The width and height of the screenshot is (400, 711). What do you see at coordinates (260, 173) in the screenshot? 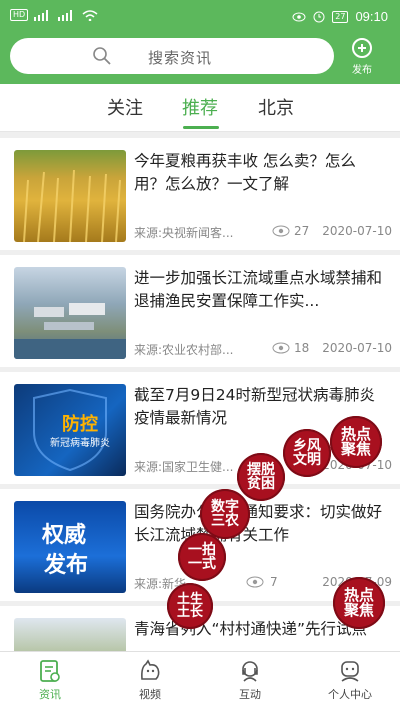
I see `news-title: 今年夏粮再获丰收 怎么卖？怎么用？怎么放？一文了解` at bounding box center [260, 173].